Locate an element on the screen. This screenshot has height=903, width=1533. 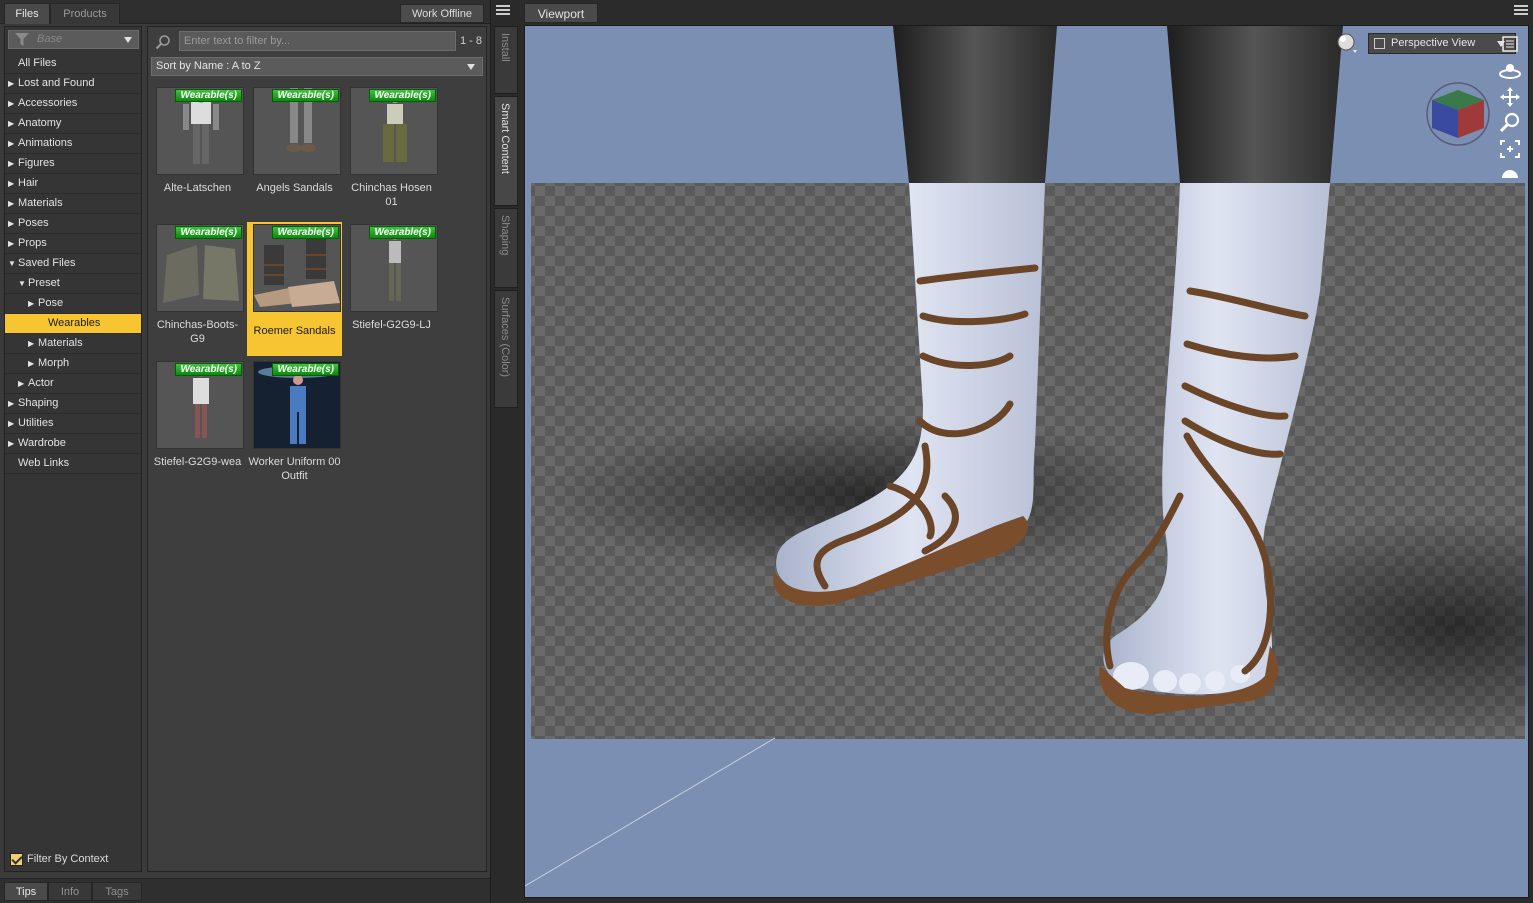
tree-item-preset: ▼ Preset is located at coordinates (73, 284).